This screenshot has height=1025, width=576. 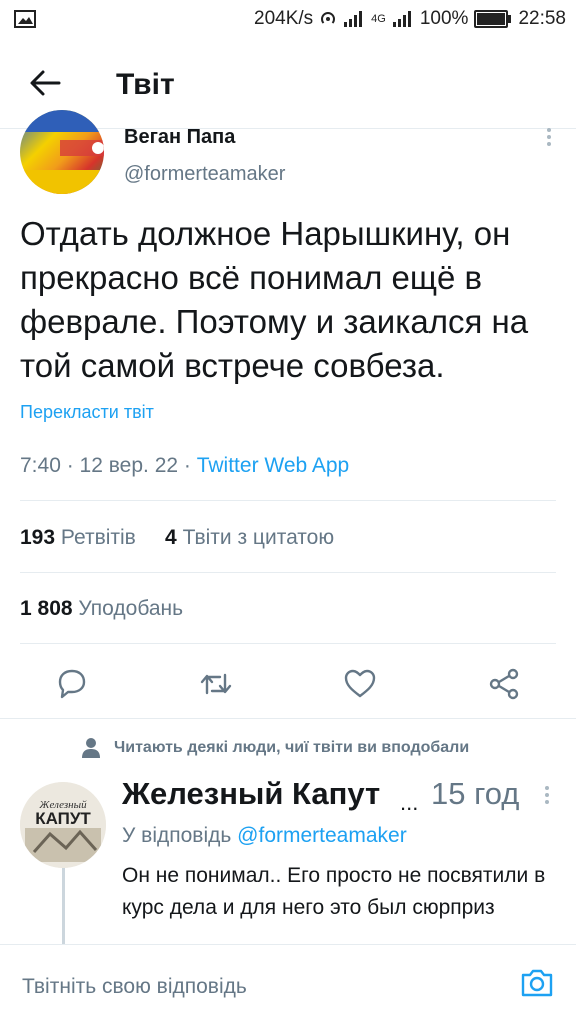 I want to click on compose-bar: Твітніть свою відповідь, so click(x=288, y=984).